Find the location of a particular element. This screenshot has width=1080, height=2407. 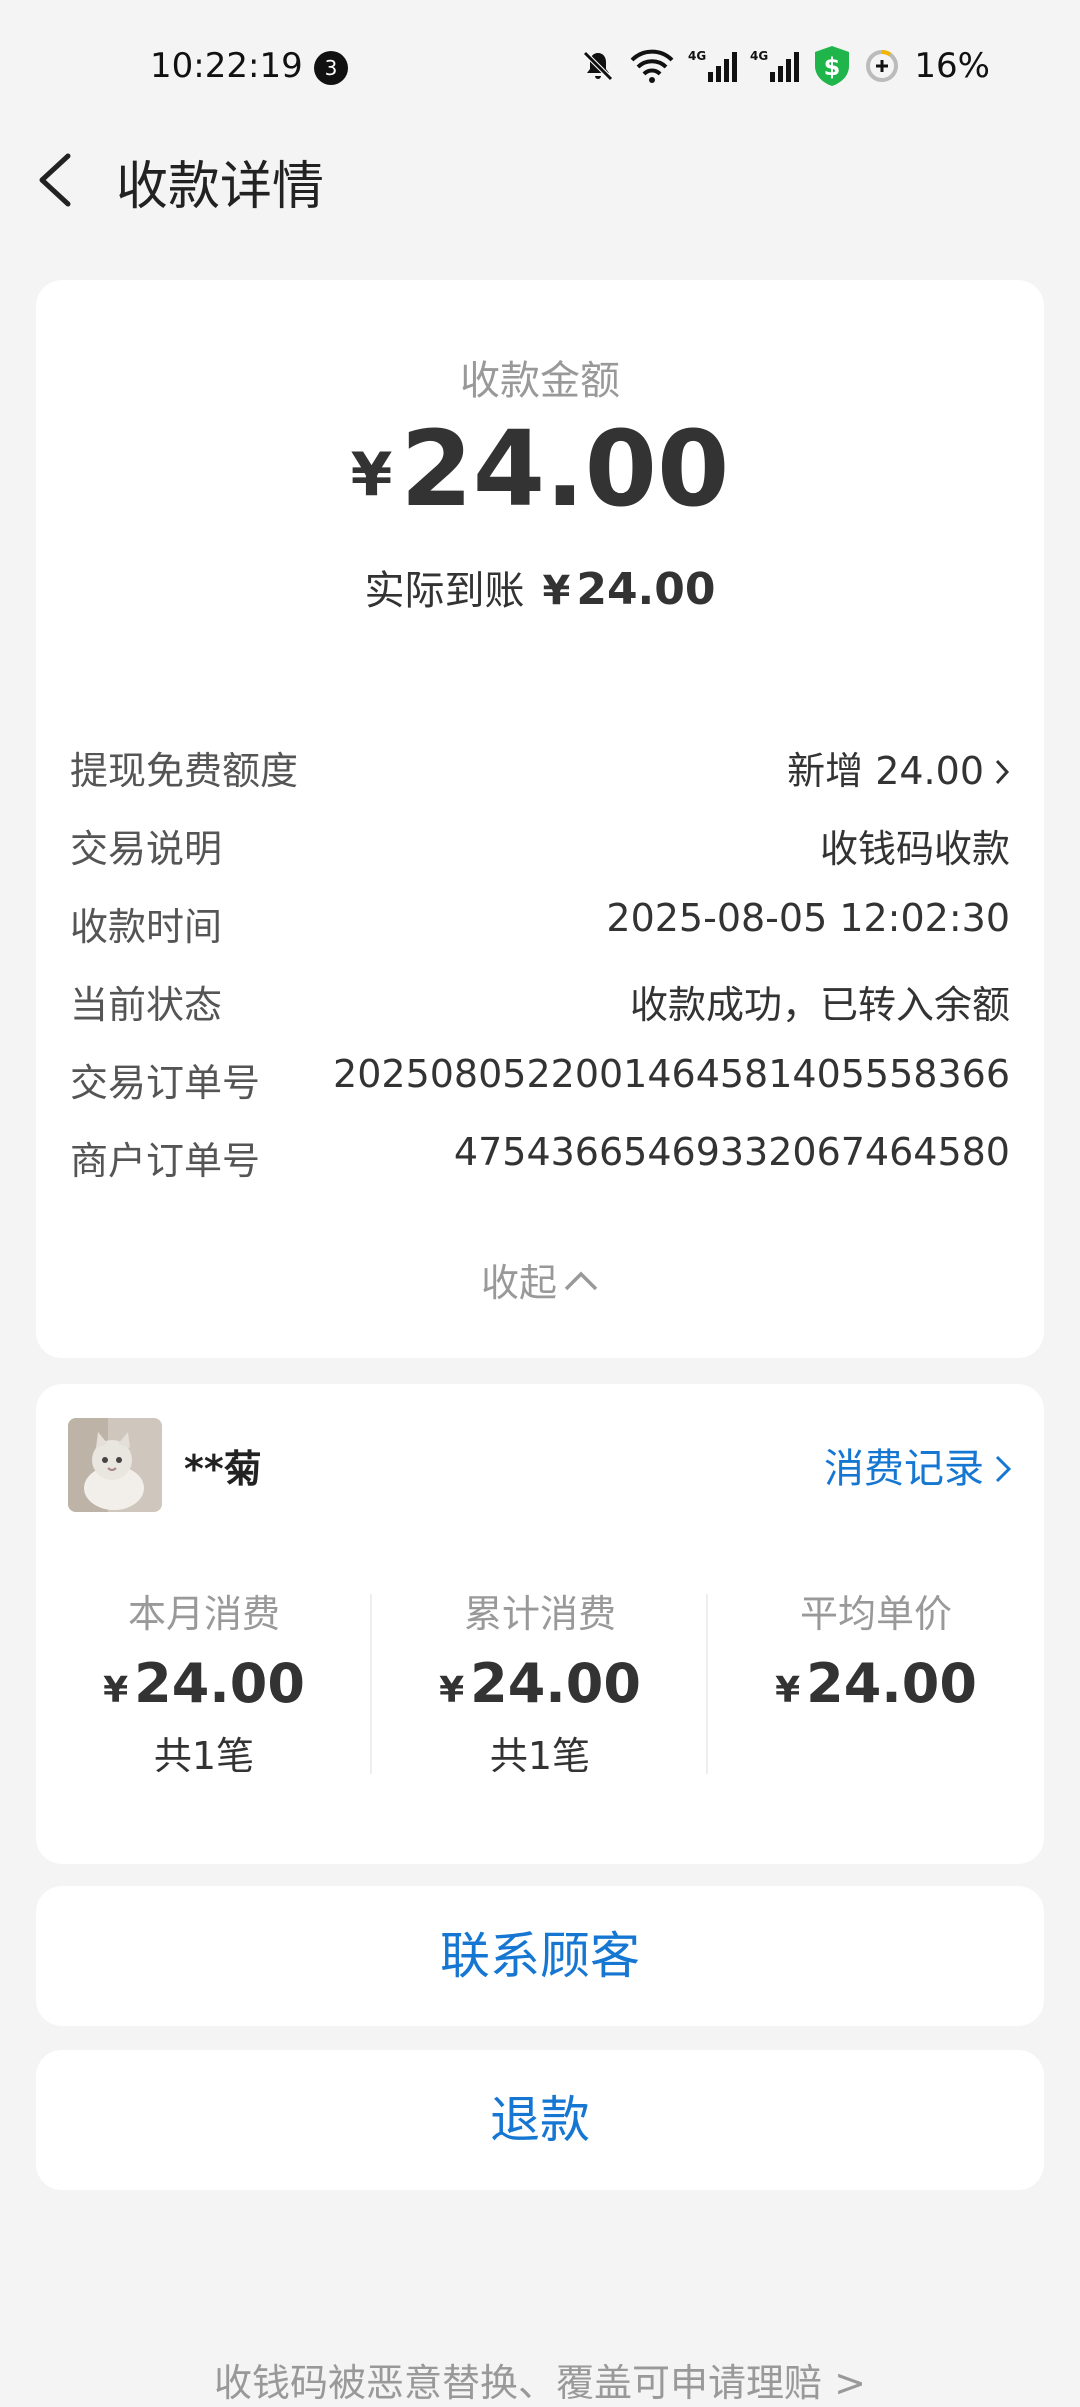

stat-this-month: 本月消费 ¥24.00 共1笔 is located at coordinates (204, 1682).